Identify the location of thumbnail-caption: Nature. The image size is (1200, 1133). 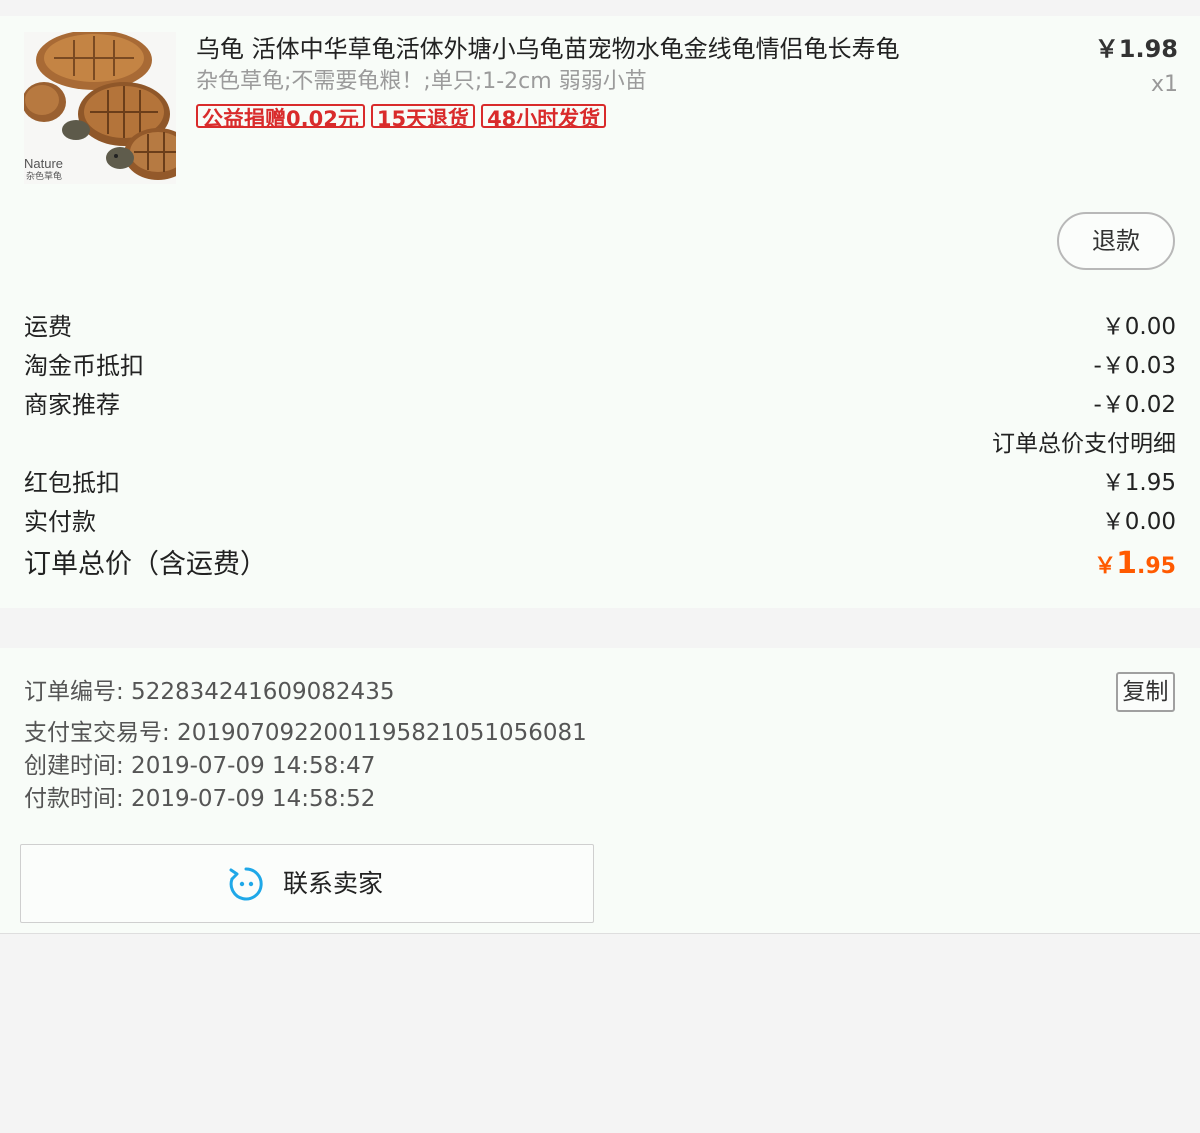
(44, 163).